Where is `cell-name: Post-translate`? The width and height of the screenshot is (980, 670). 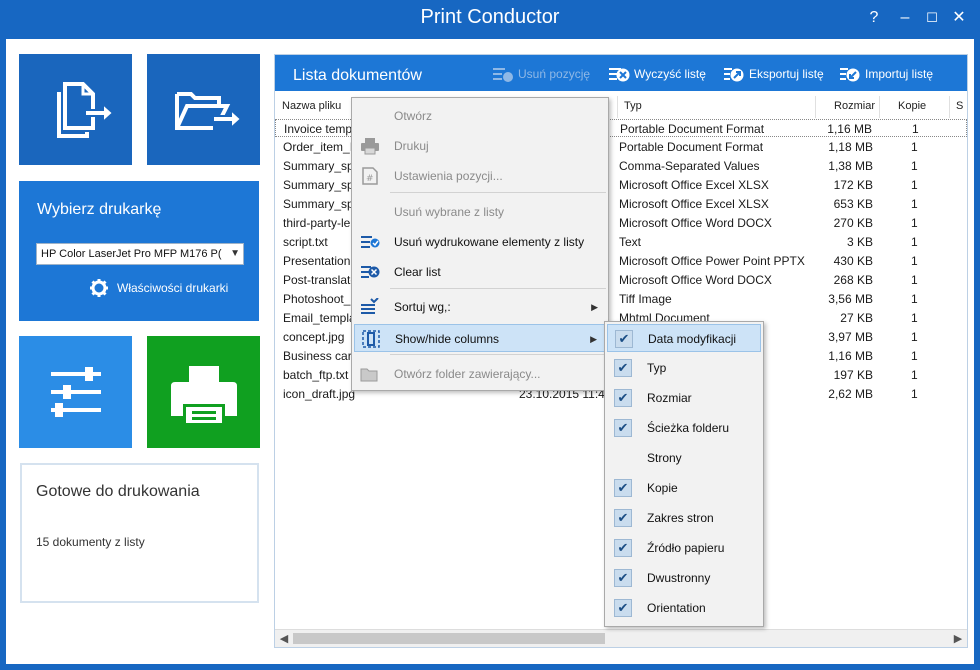 cell-name: Post-translate is located at coordinates (320, 280).